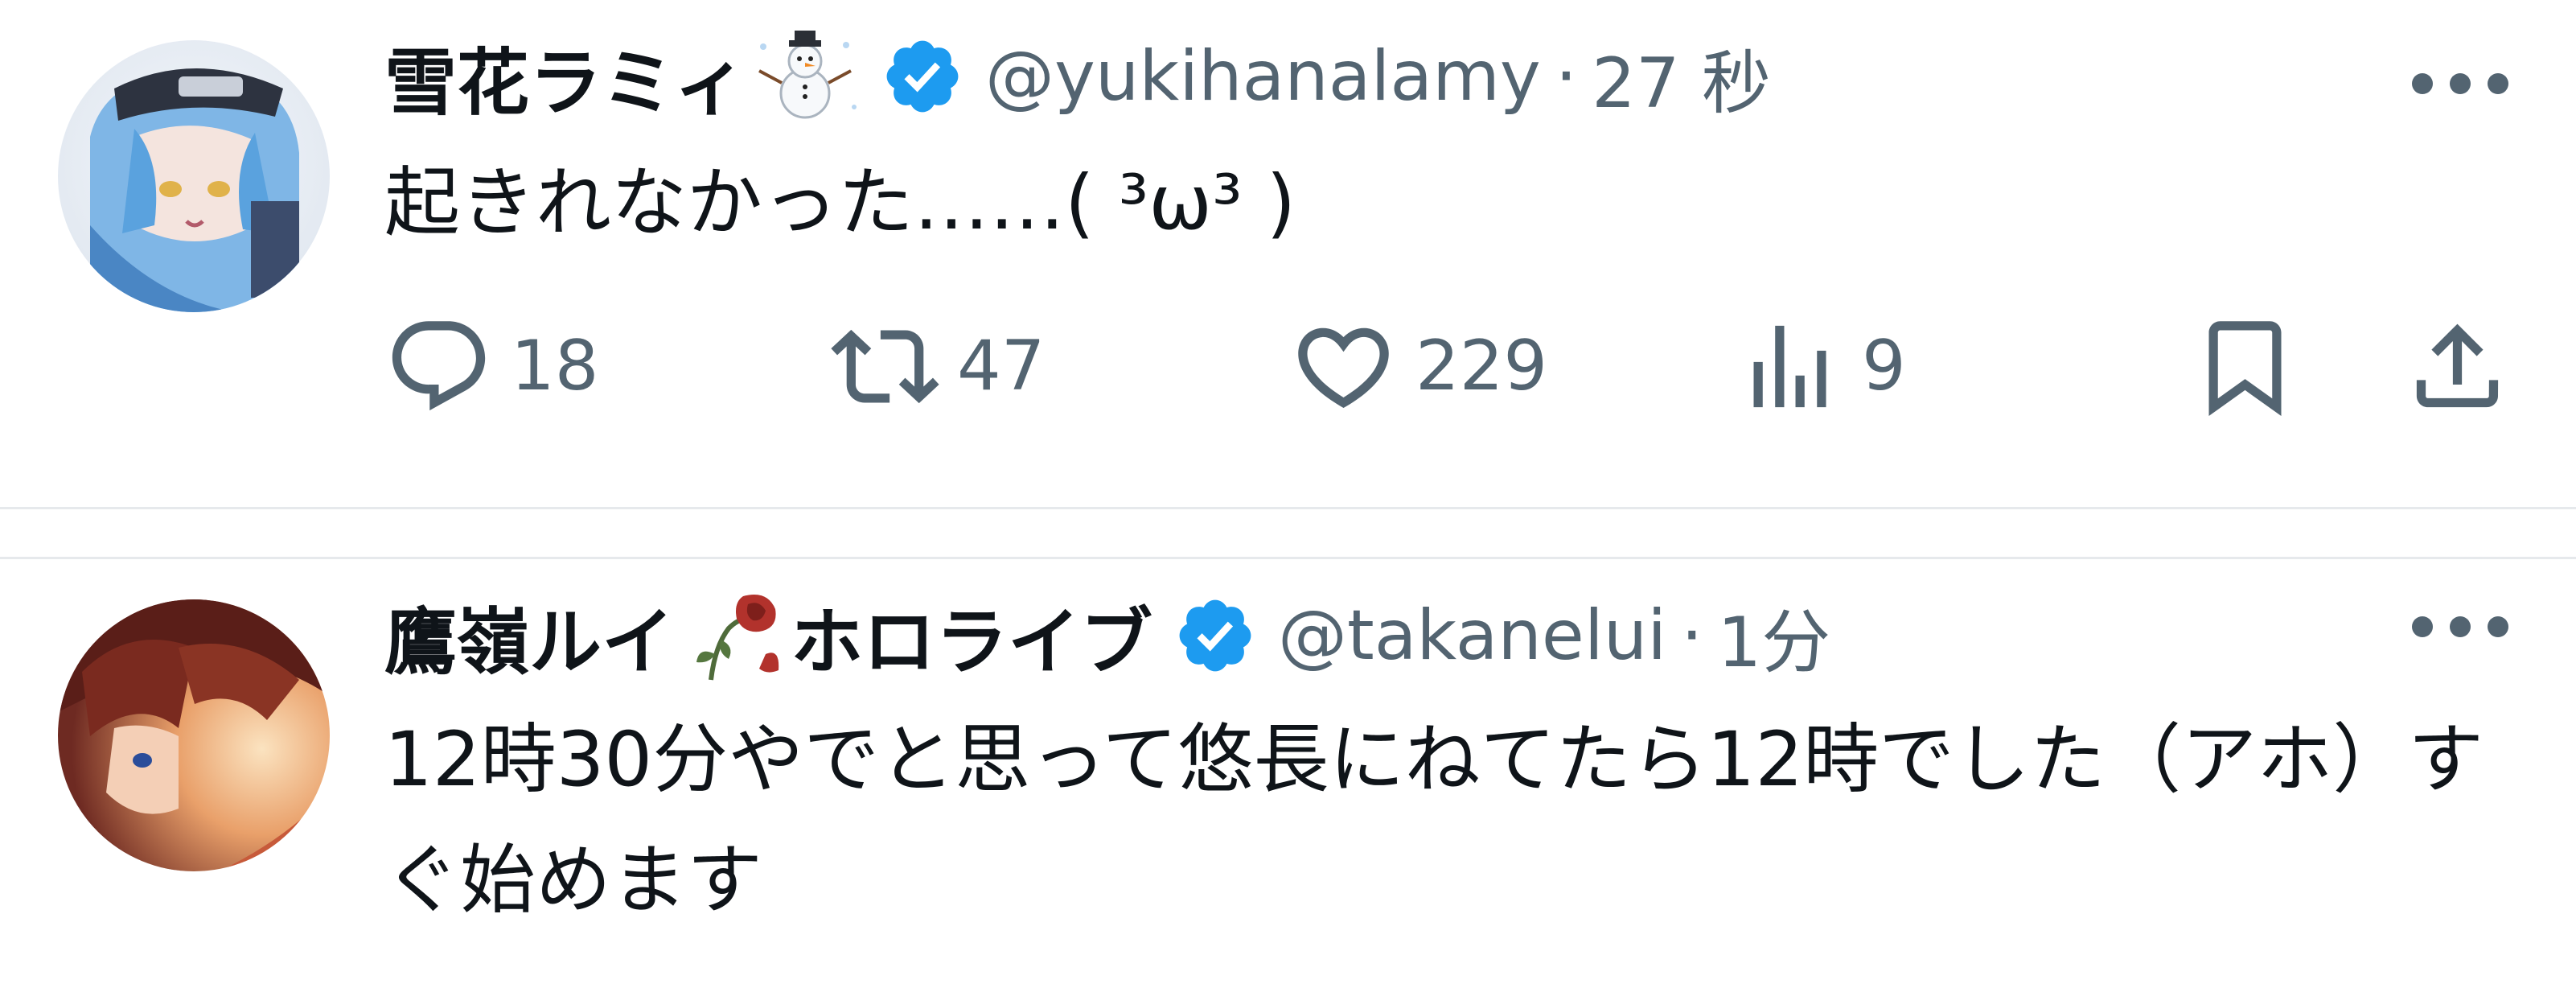 This screenshot has width=2576, height=984. What do you see at coordinates (733, 636) in the screenshot?
I see `wilted-rose-icon` at bounding box center [733, 636].